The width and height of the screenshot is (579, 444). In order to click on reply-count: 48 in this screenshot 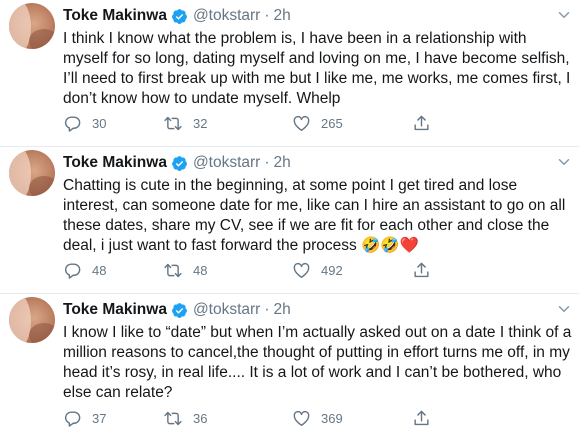, I will do `click(99, 270)`.